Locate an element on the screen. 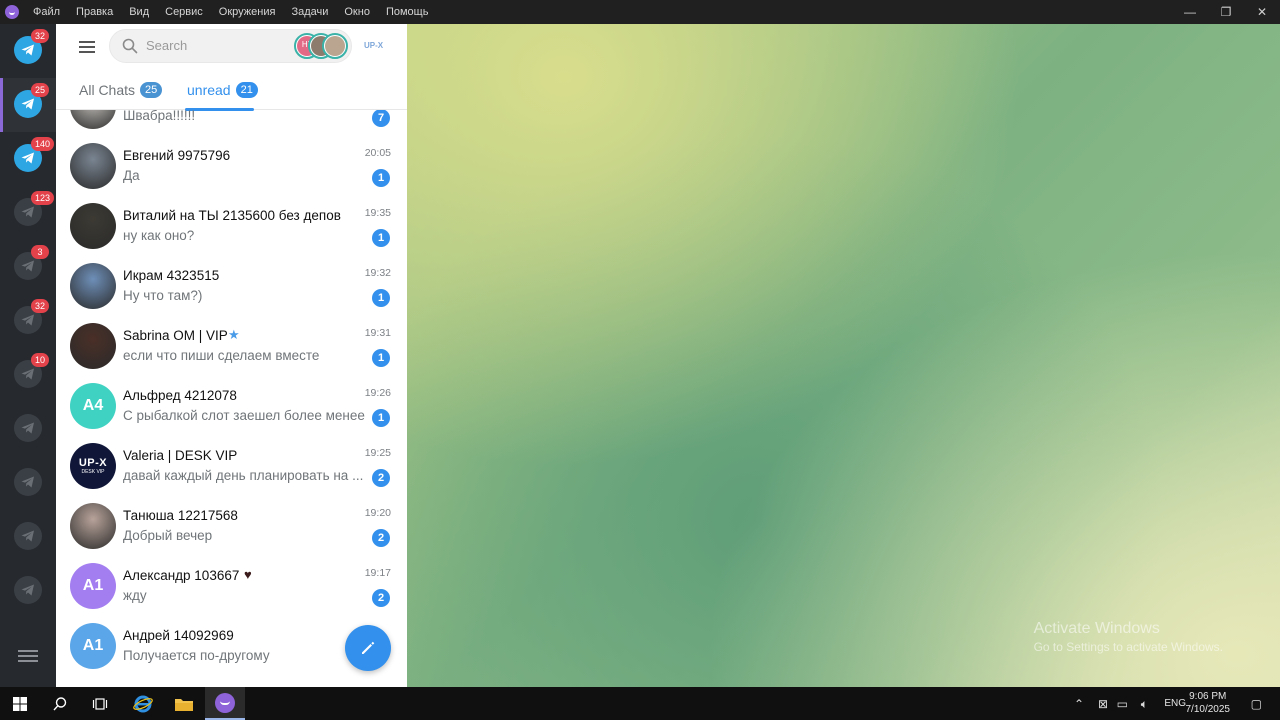 This screenshot has width=1280, height=720. menu-environments: Окружения is located at coordinates (247, 12).